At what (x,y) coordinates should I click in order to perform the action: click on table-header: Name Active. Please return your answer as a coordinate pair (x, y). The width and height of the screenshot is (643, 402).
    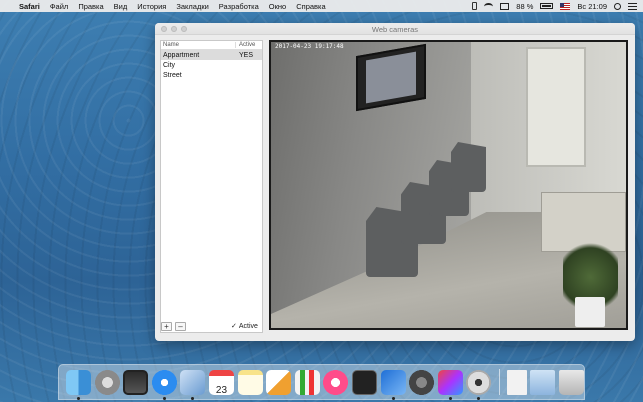
    Looking at the image, I should click on (211, 45).